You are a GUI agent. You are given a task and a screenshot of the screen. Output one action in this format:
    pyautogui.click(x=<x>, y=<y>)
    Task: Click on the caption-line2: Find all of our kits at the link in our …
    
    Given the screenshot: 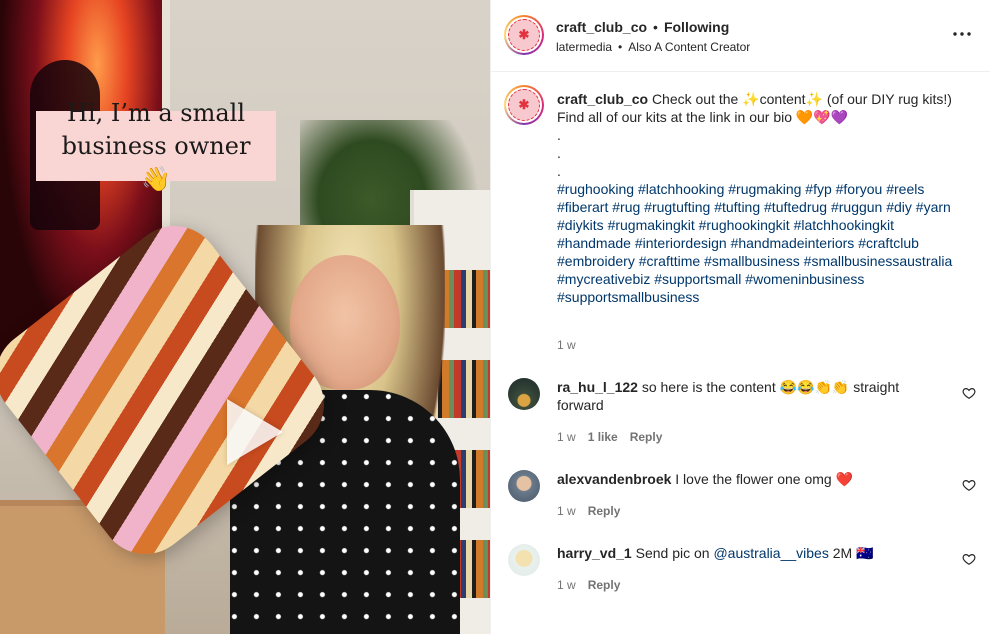 What is the action you would take?
    pyautogui.click(x=703, y=117)
    